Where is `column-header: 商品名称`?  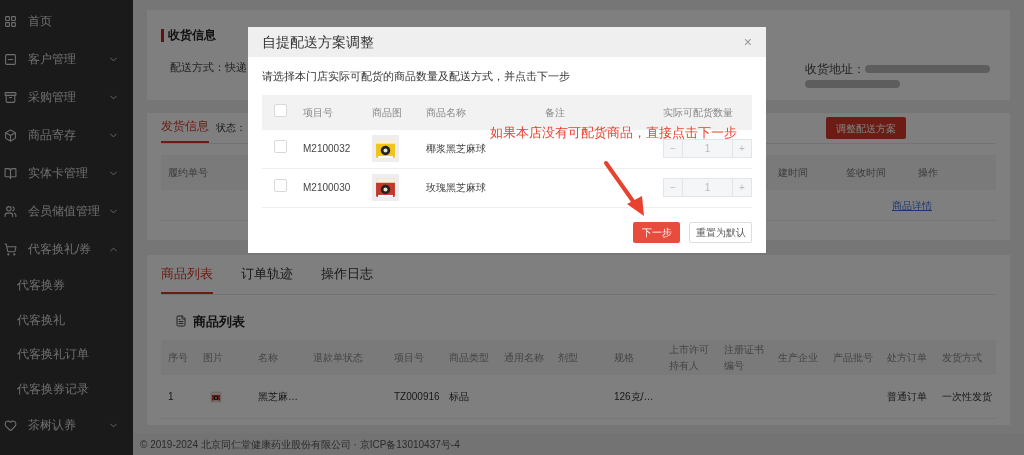
column-header: 商品名称 is located at coordinates (446, 112).